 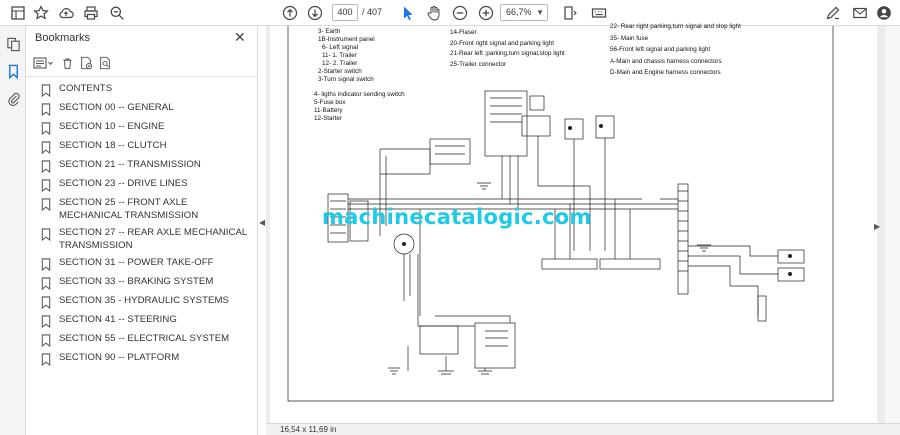 What do you see at coordinates (315, 13) in the screenshot?
I see `next-page-icon` at bounding box center [315, 13].